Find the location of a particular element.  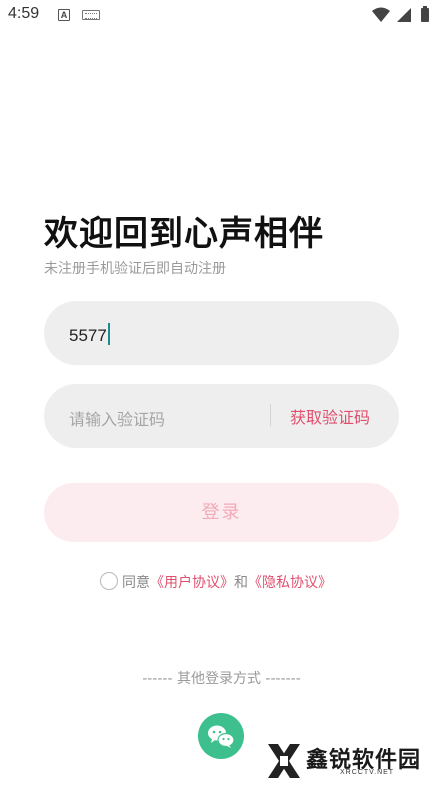

agreement-and: 和 is located at coordinates (241, 583).